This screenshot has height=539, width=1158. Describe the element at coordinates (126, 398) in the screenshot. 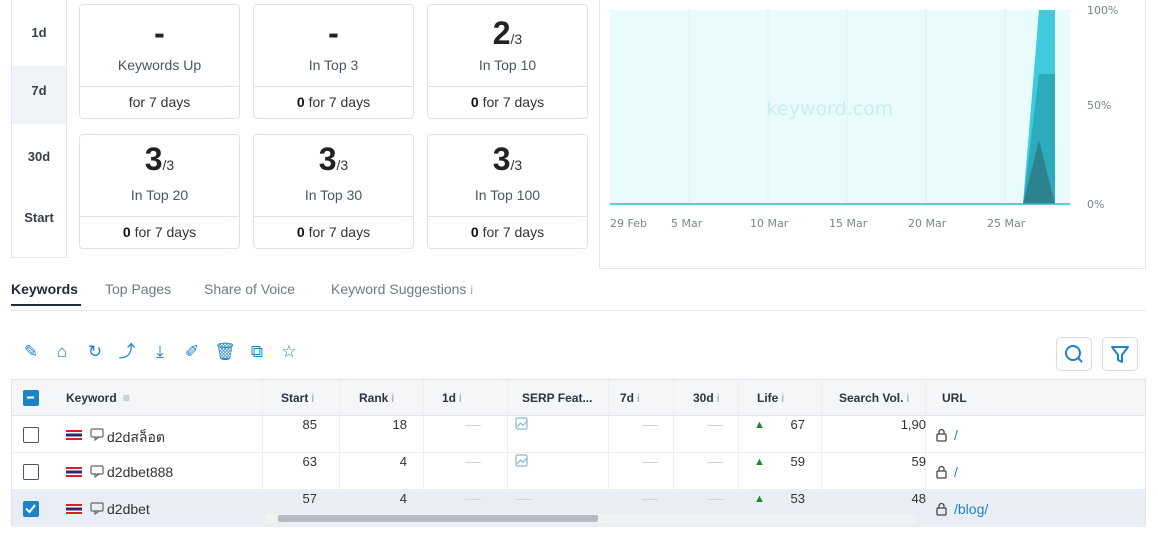

I see `sort-icon: ≡` at that location.